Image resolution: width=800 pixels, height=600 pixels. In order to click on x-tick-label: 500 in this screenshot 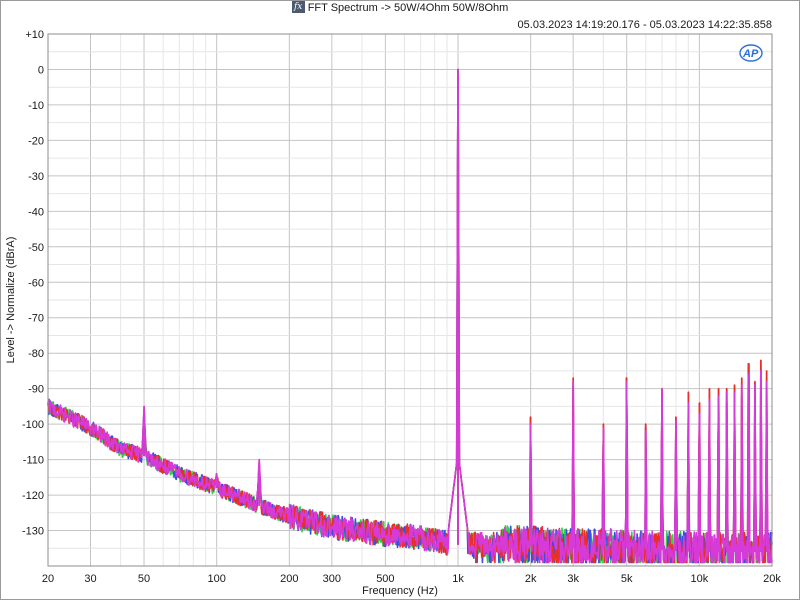, I will do `click(385, 579)`.